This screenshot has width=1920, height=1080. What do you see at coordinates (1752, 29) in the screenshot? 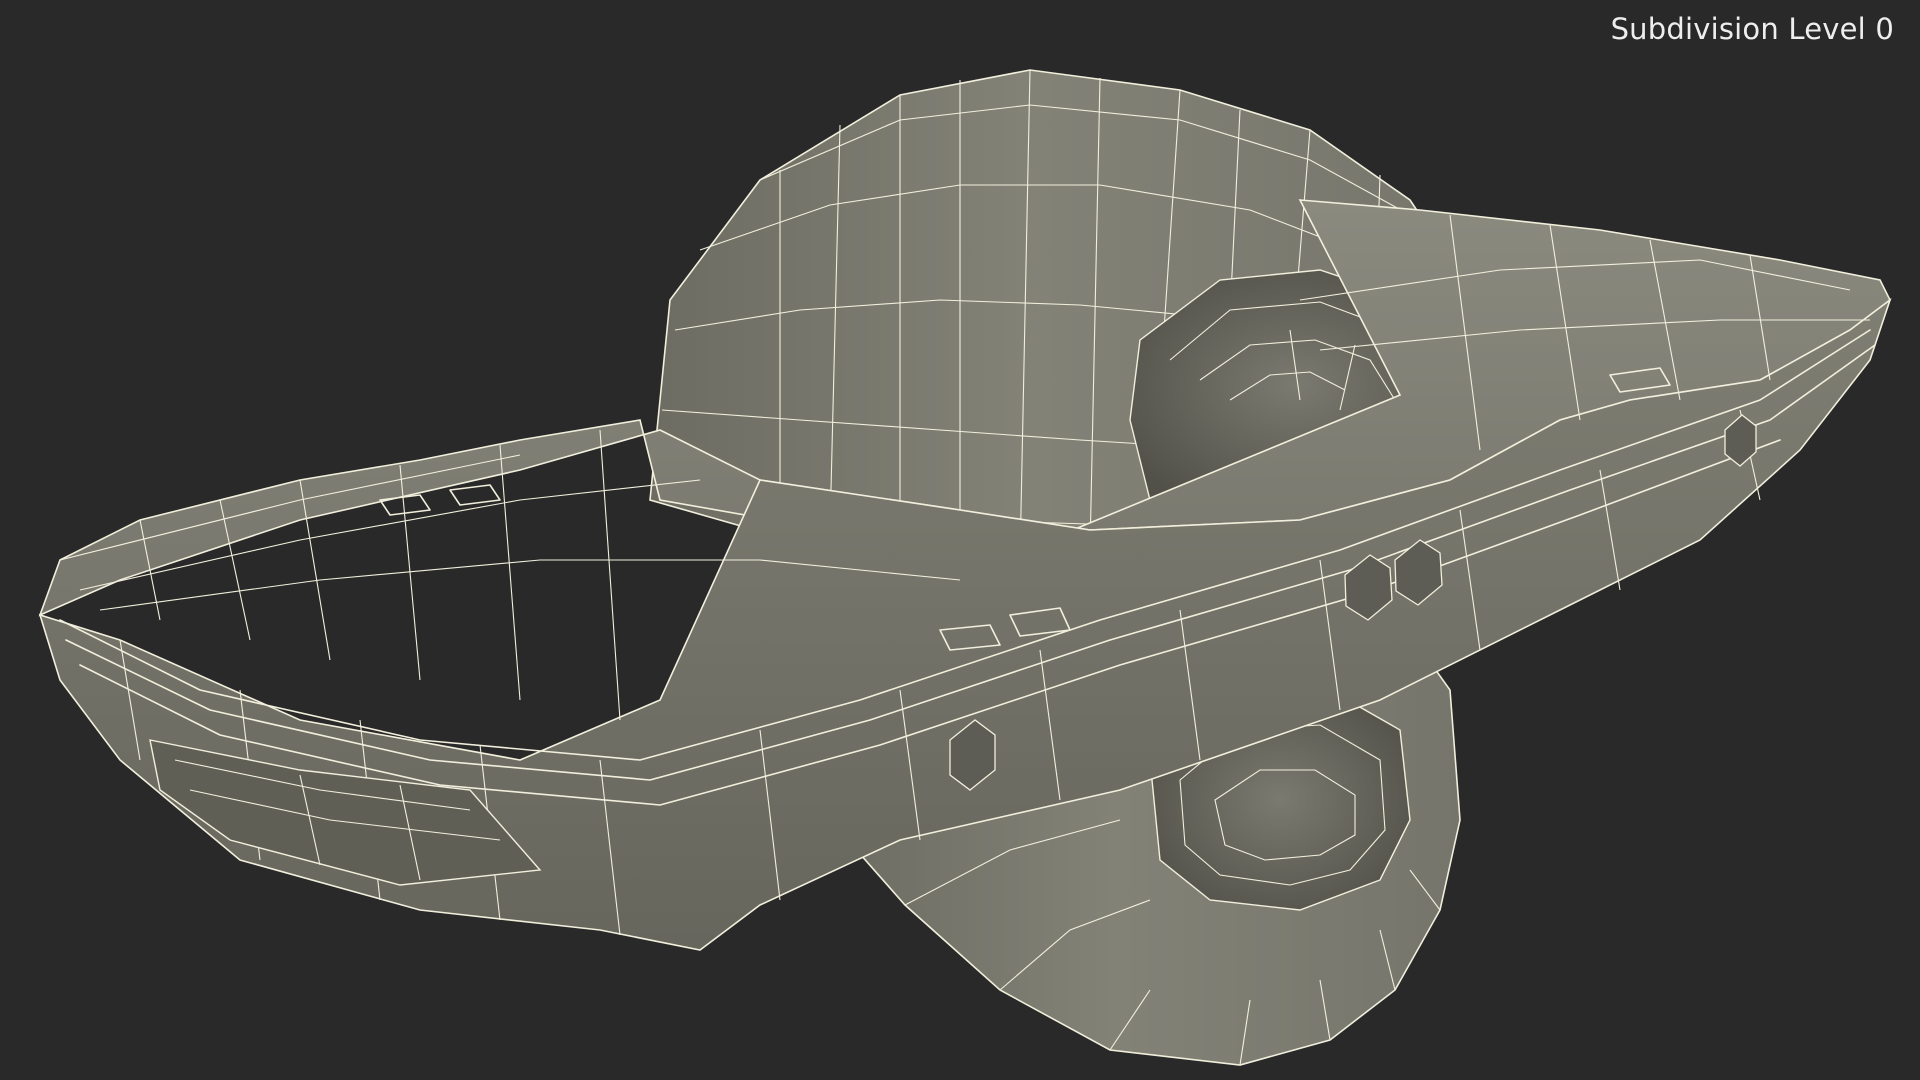
I see `subdivision-level-label: Subdivision Level 0` at bounding box center [1752, 29].